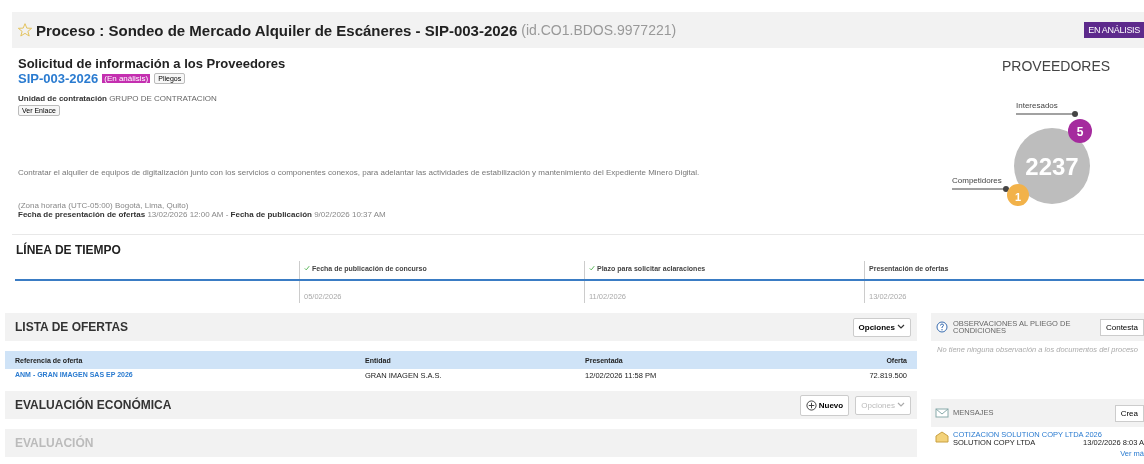  I want to click on process-id: (id.CO1.BDOS.9977221), so click(599, 30).